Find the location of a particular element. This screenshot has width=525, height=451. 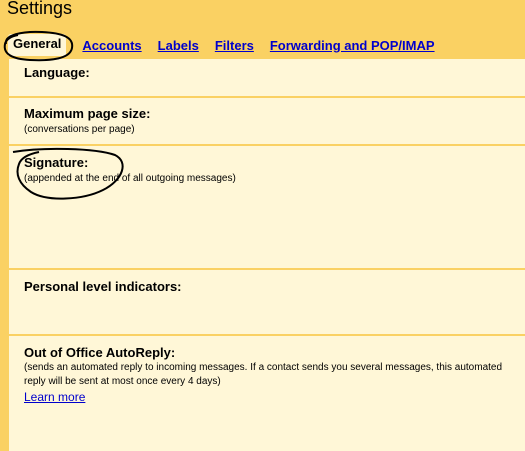

level-indicators-label: Personal level indicators: is located at coordinates (103, 286).